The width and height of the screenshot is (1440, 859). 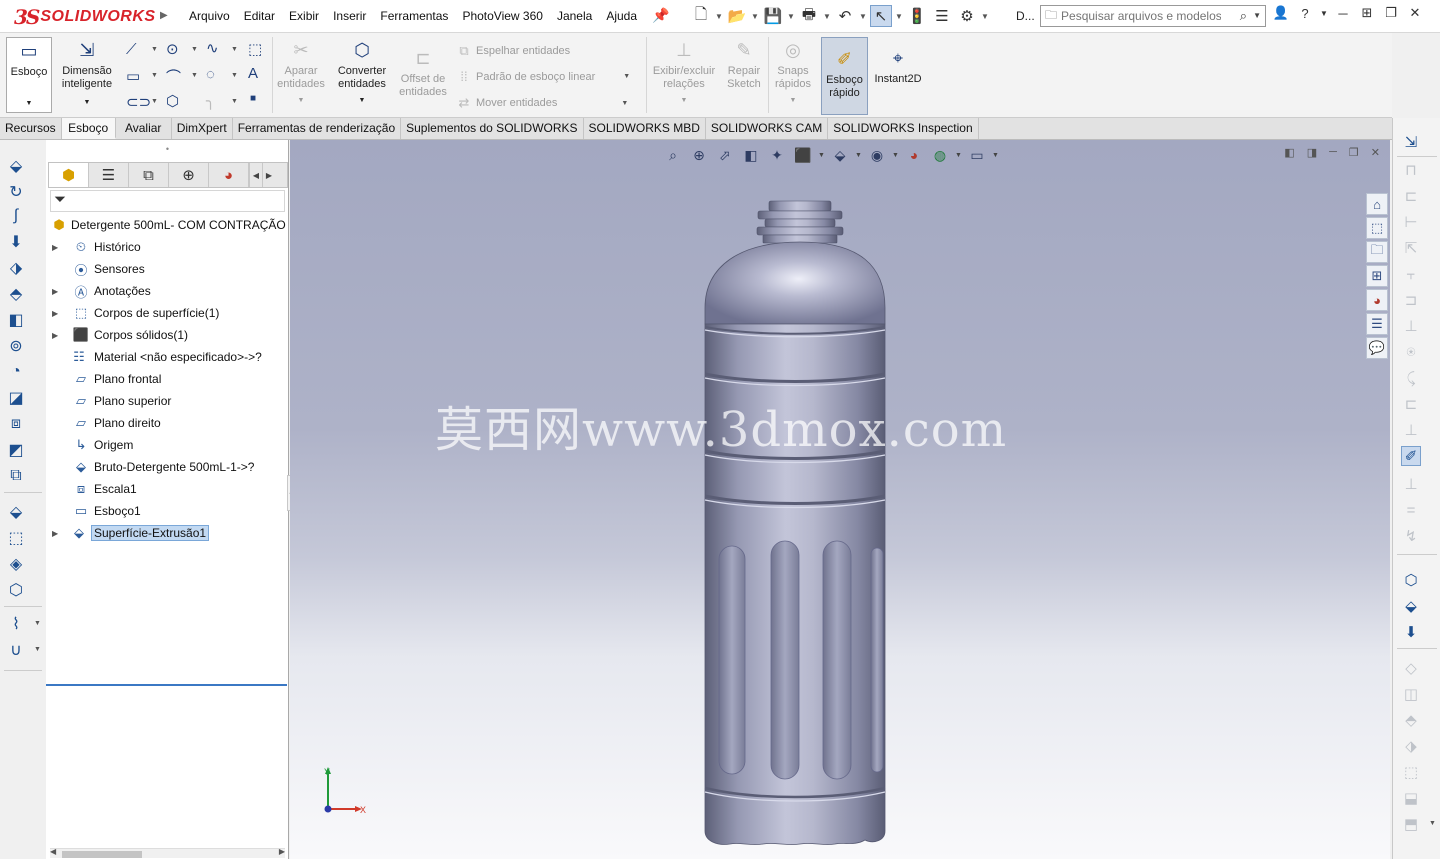 What do you see at coordinates (621, 16) in the screenshot?
I see `menu-ajuda: Ajuda` at bounding box center [621, 16].